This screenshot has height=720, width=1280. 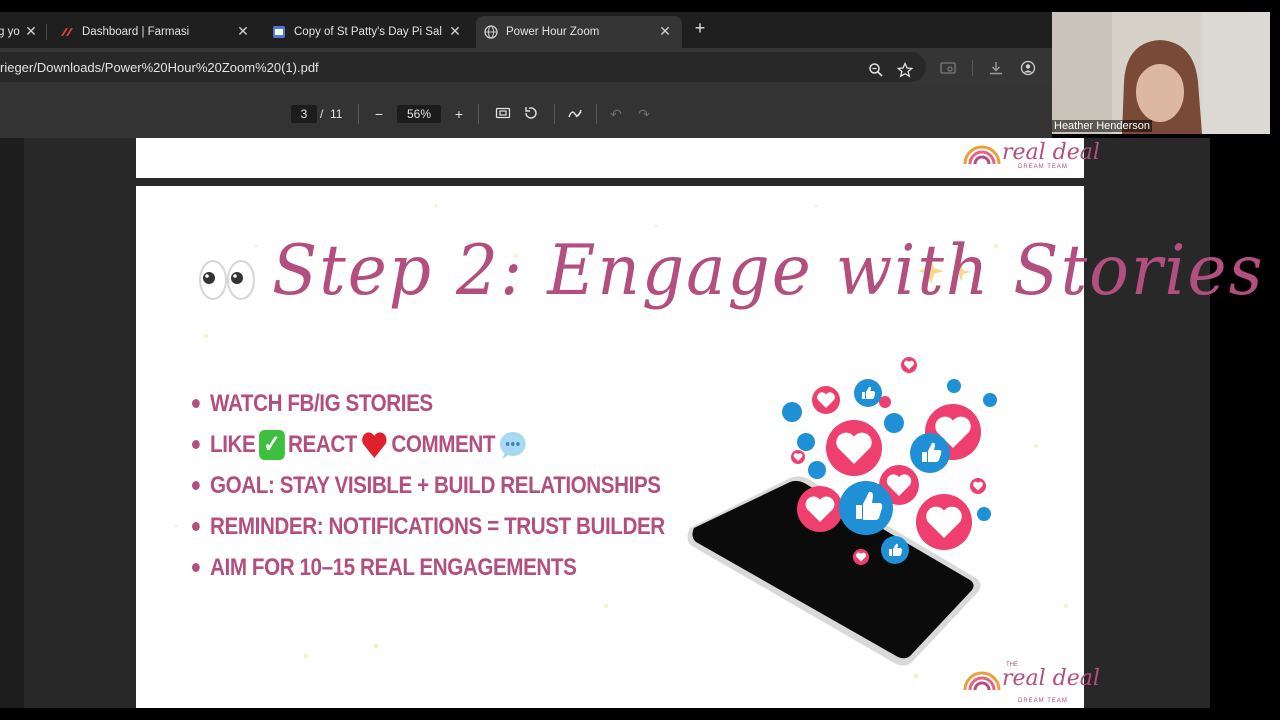 I want to click on bullet-text: GOAL: STAY VISIBLE + BUILD RELATIONSHIPS, so click(x=435, y=485).